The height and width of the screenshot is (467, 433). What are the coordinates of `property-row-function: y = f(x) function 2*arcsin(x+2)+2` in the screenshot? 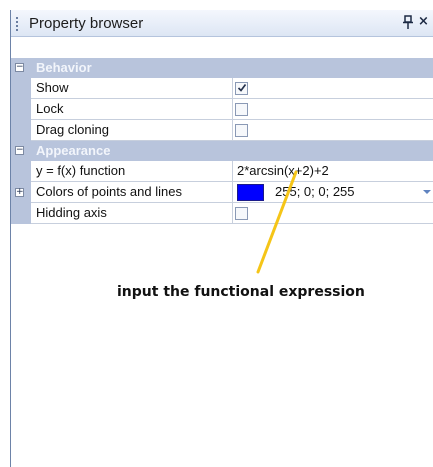 It's located at (222, 171).